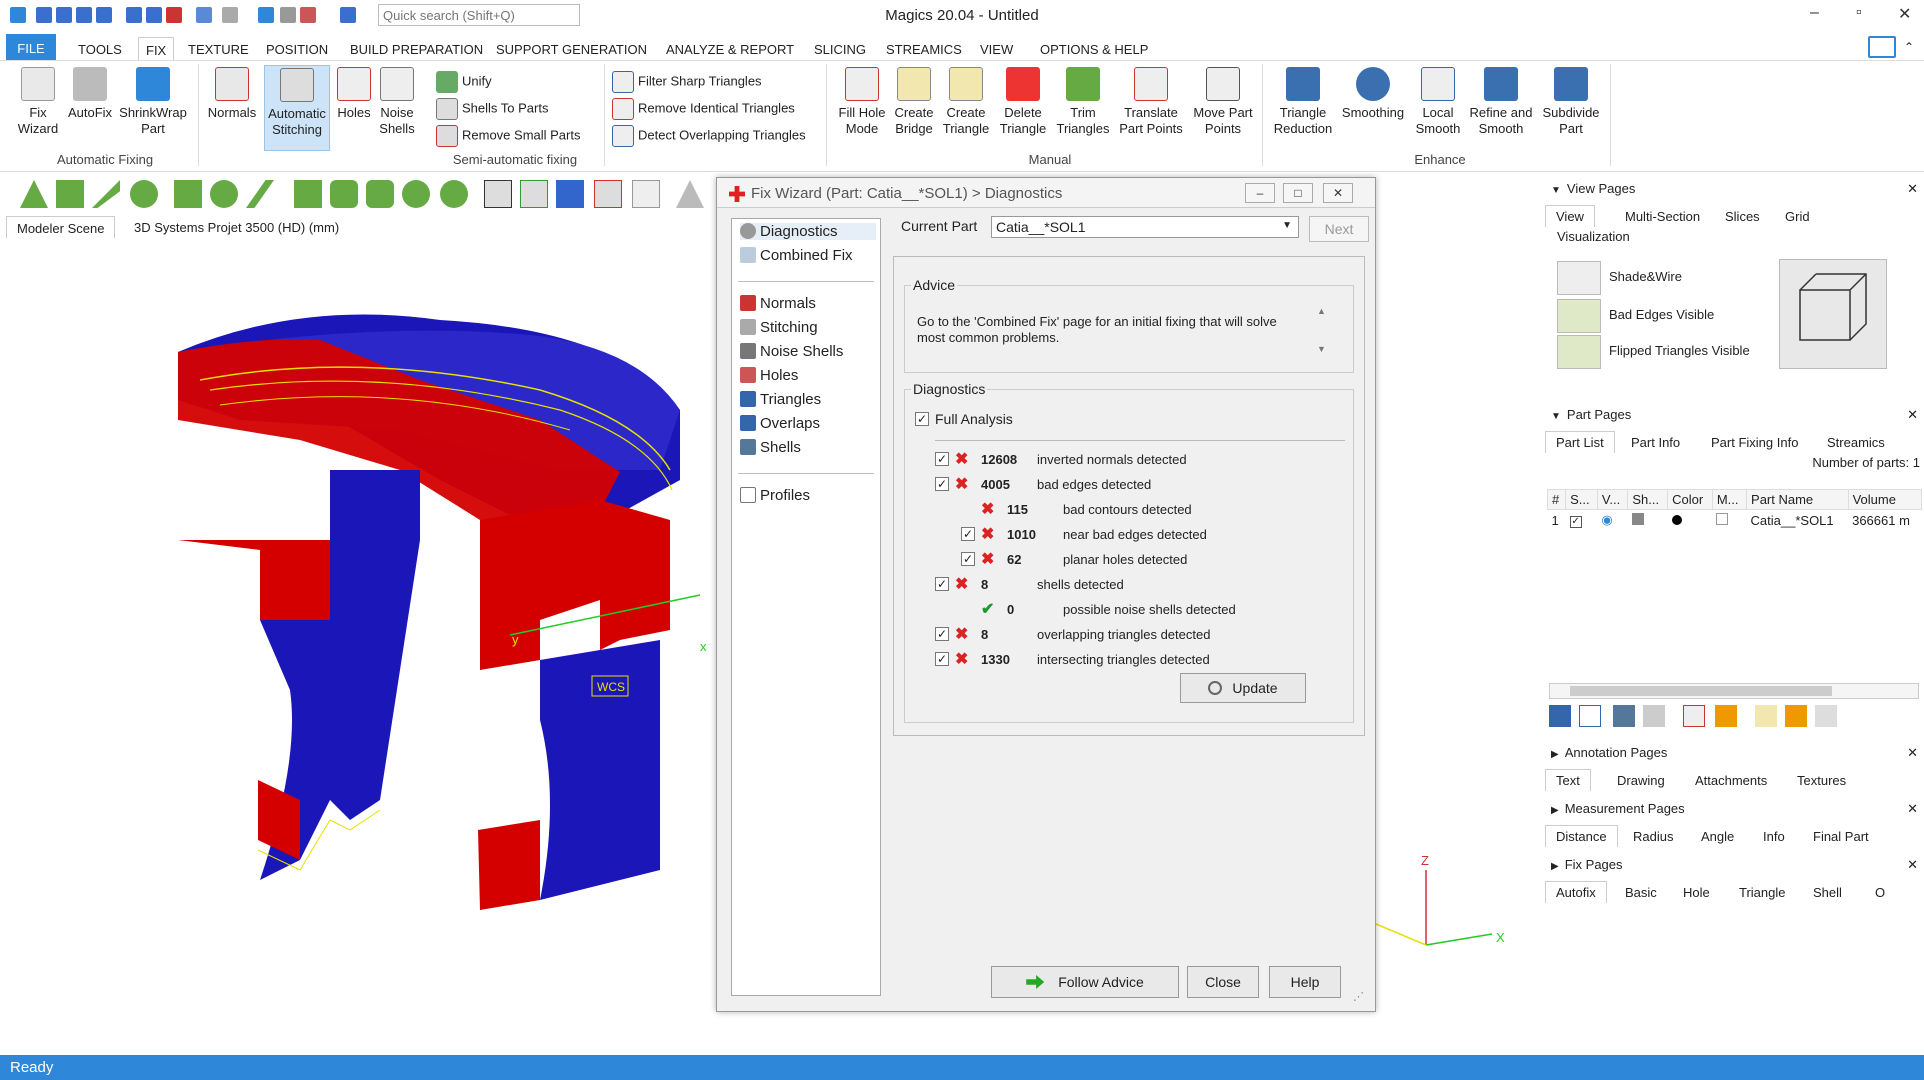 The height and width of the screenshot is (1080, 1924). What do you see at coordinates (1641, 780) in the screenshot?
I see `tab-drawing: Drawing` at bounding box center [1641, 780].